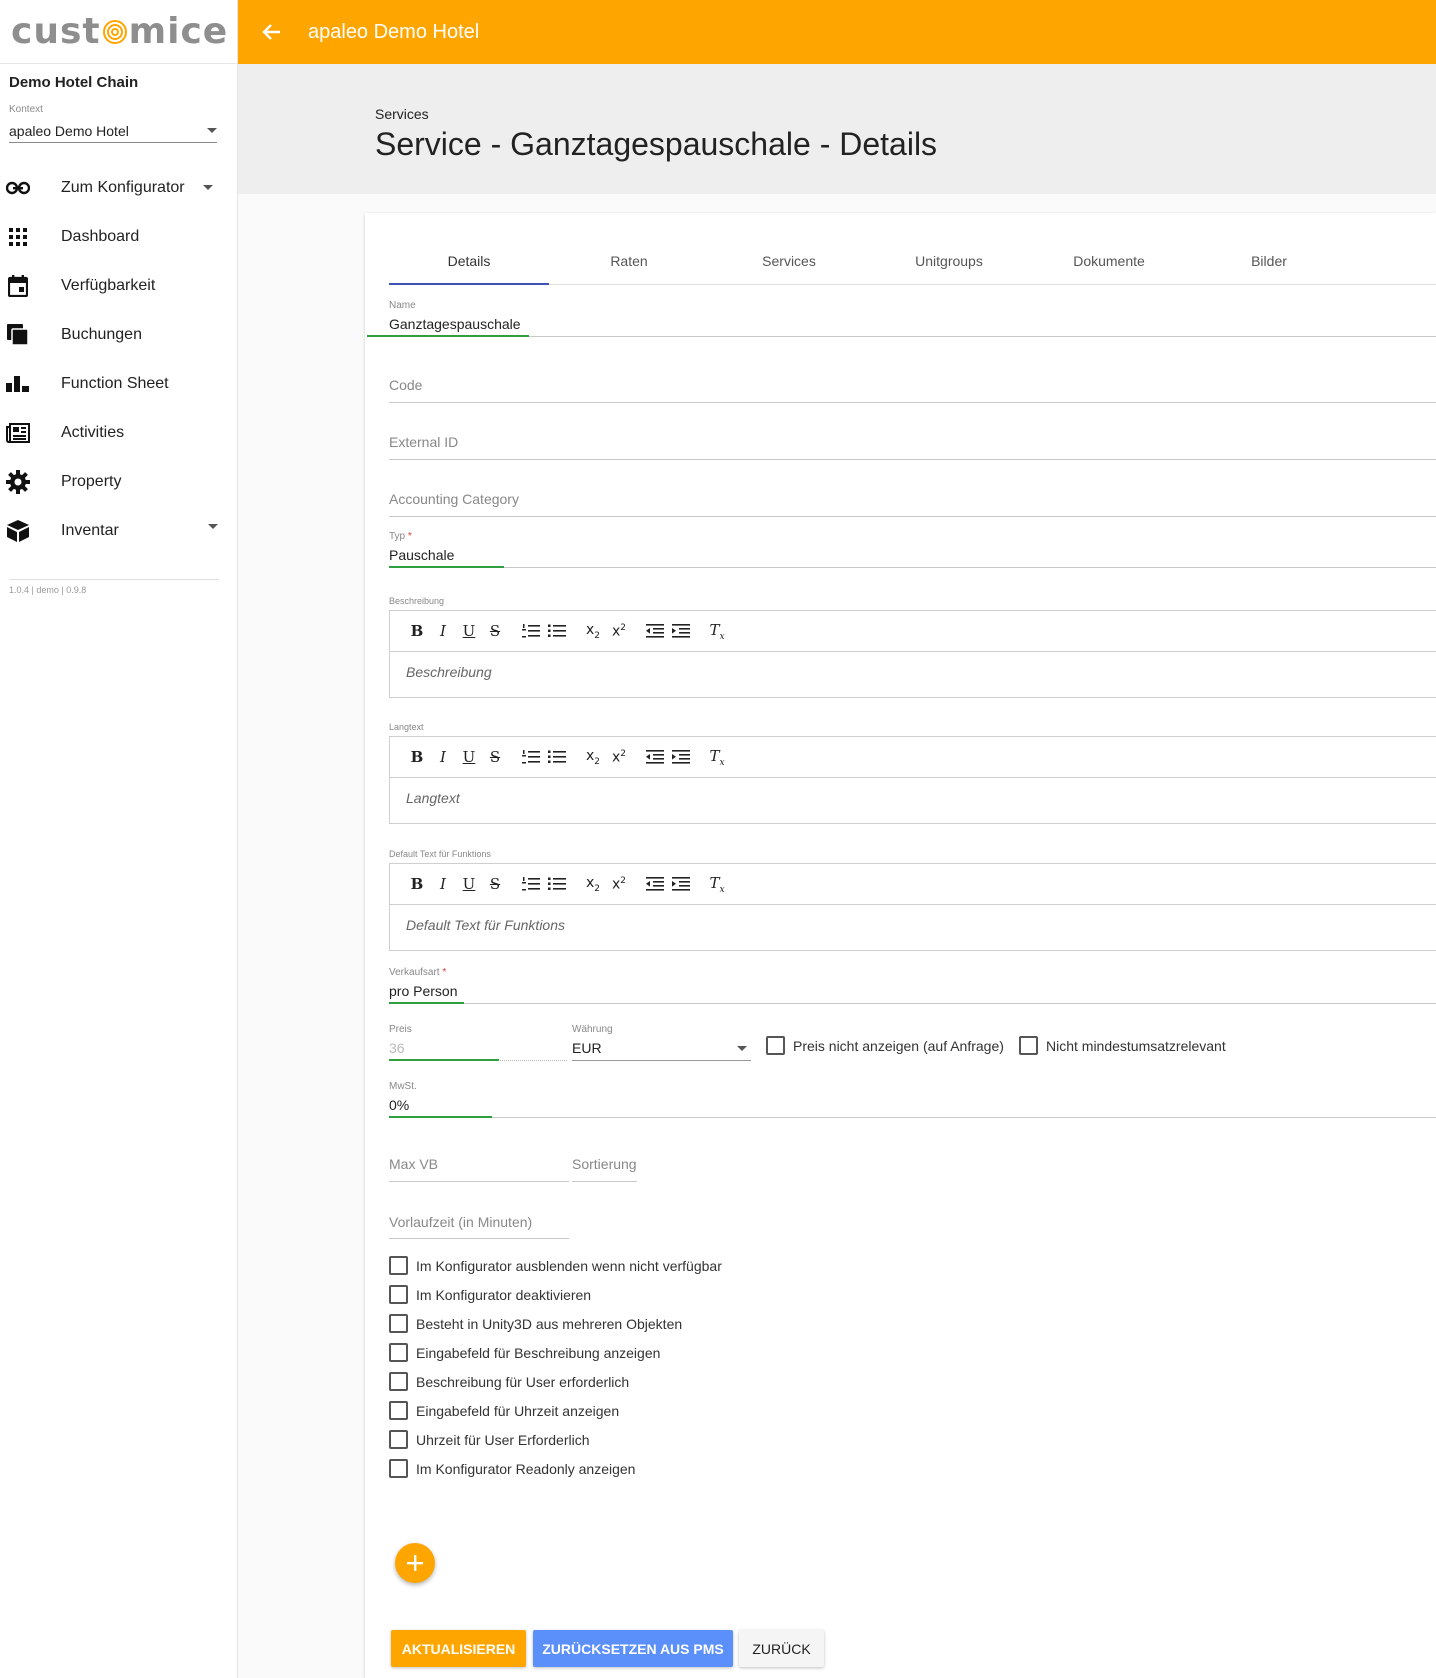  What do you see at coordinates (423, 991) in the screenshot?
I see `verkaufsart-value: pro Person` at bounding box center [423, 991].